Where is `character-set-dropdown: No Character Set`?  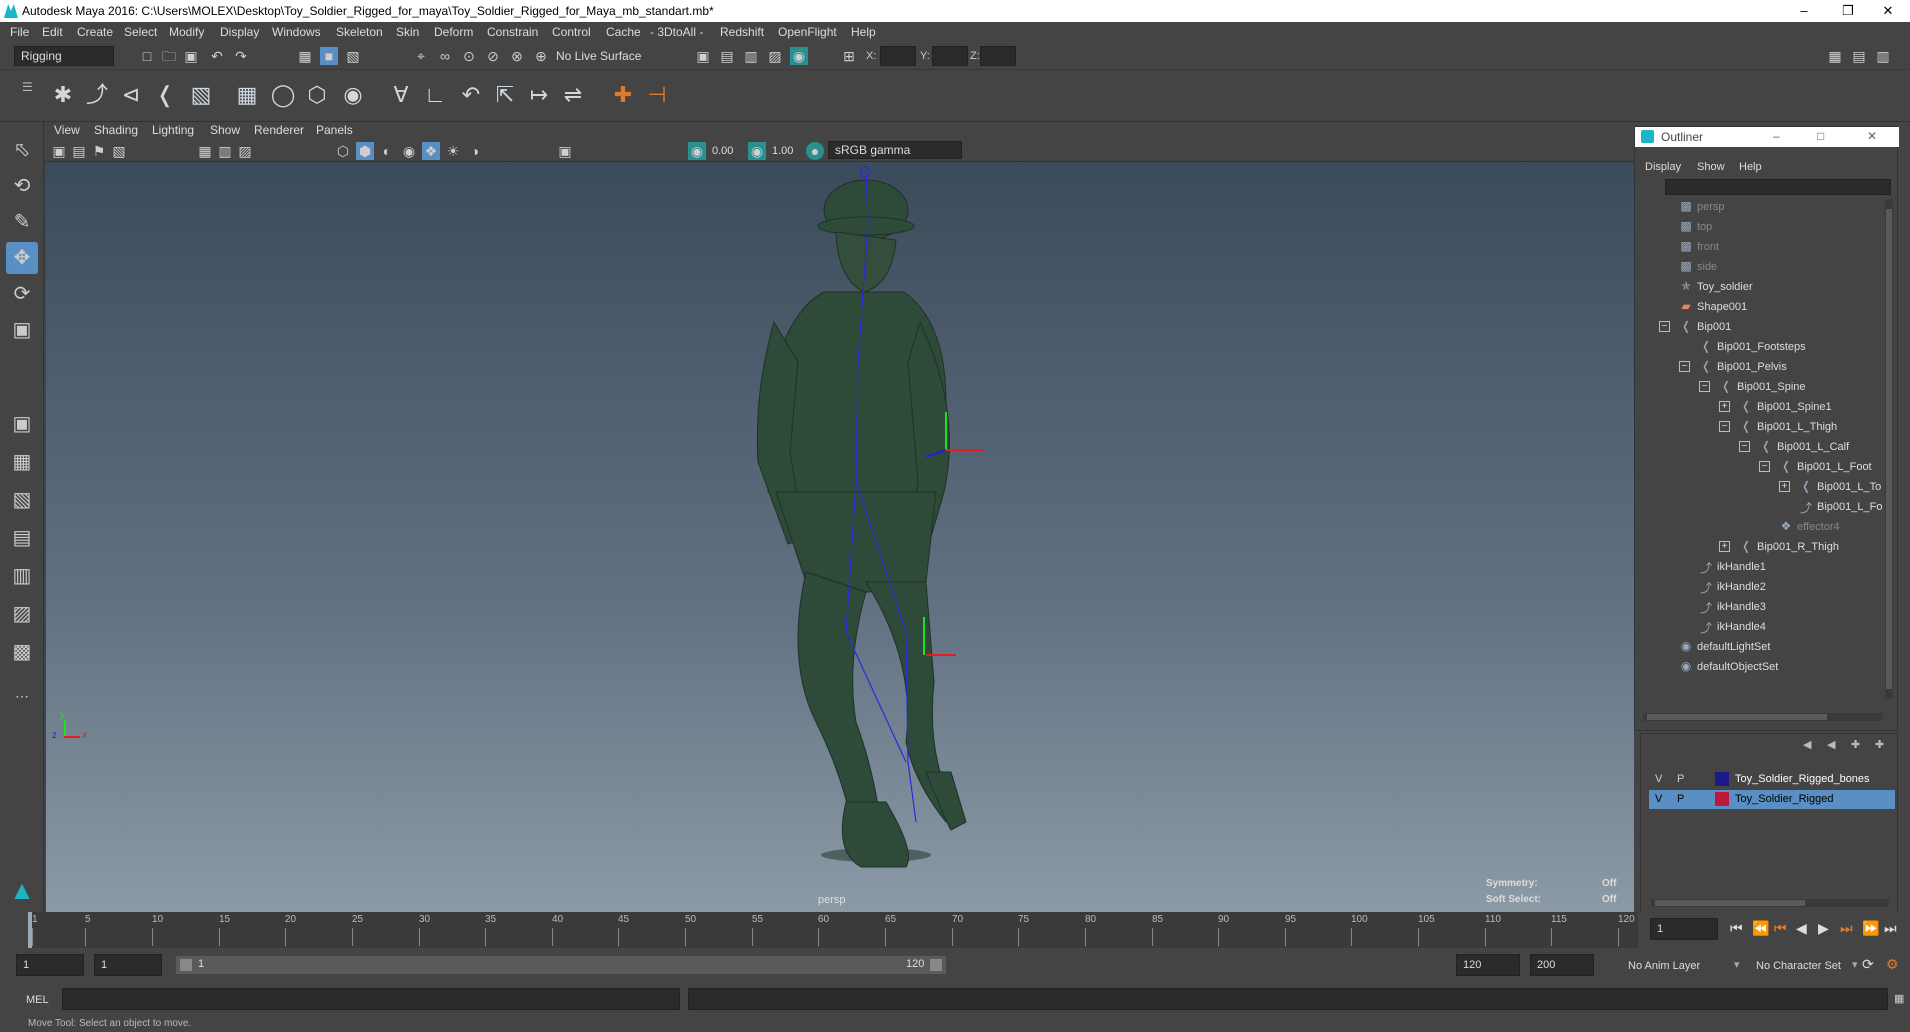 character-set-dropdown: No Character Set is located at coordinates (1798, 966).